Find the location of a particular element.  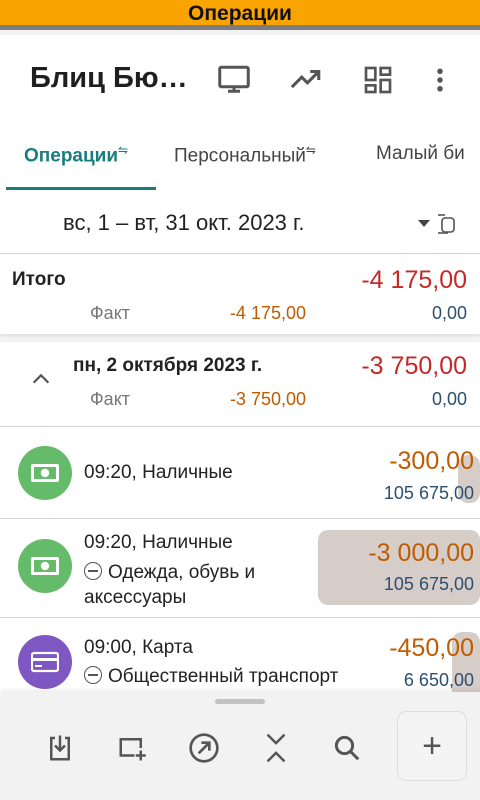

totals-fact-balance: 0,00 is located at coordinates (449, 313).